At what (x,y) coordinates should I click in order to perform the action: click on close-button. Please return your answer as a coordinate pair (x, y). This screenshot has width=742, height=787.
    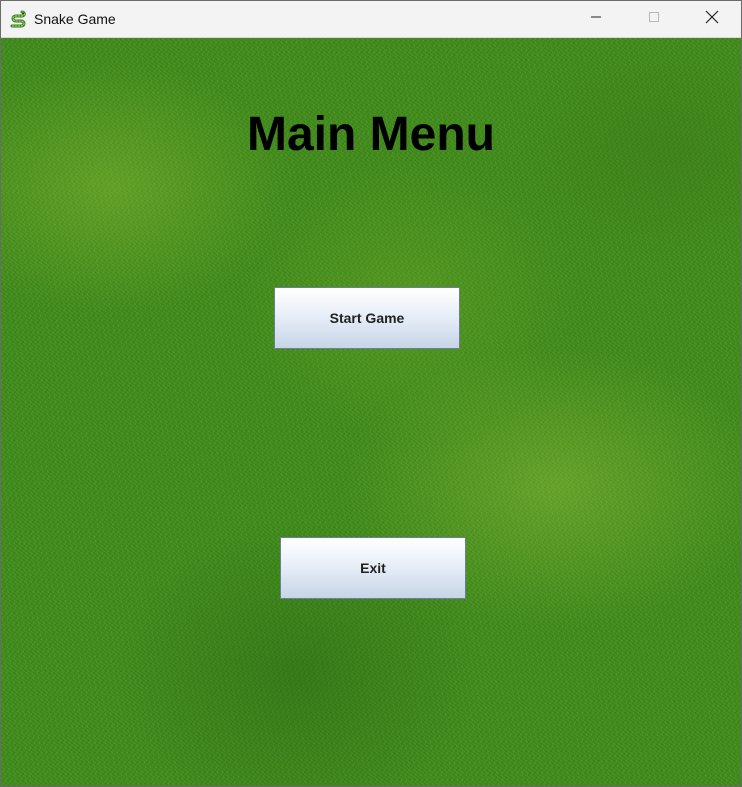
    Looking at the image, I should click on (712, 19).